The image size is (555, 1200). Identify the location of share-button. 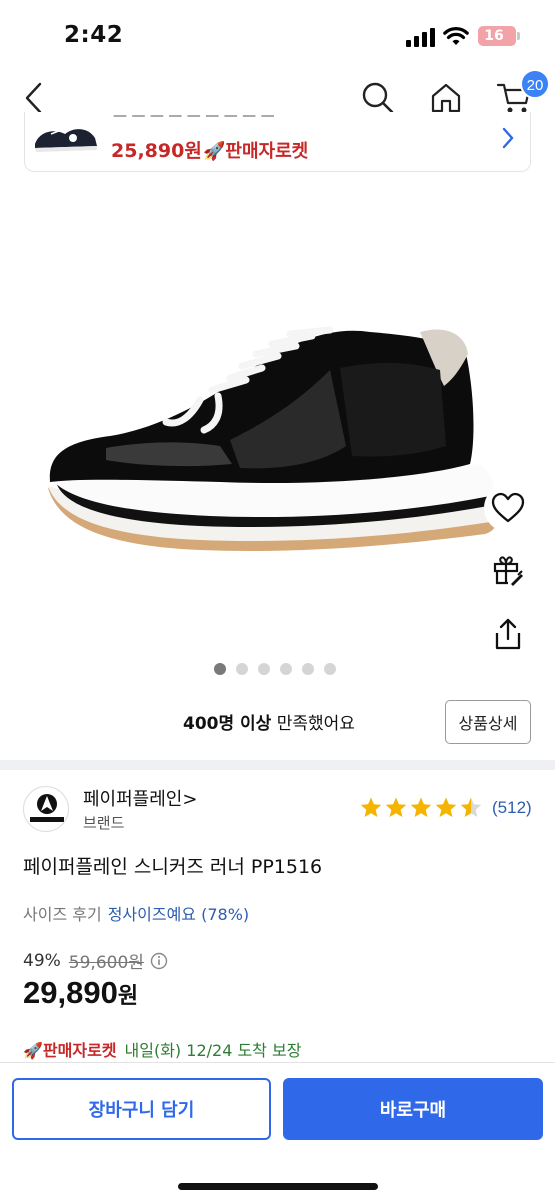
(508, 634).